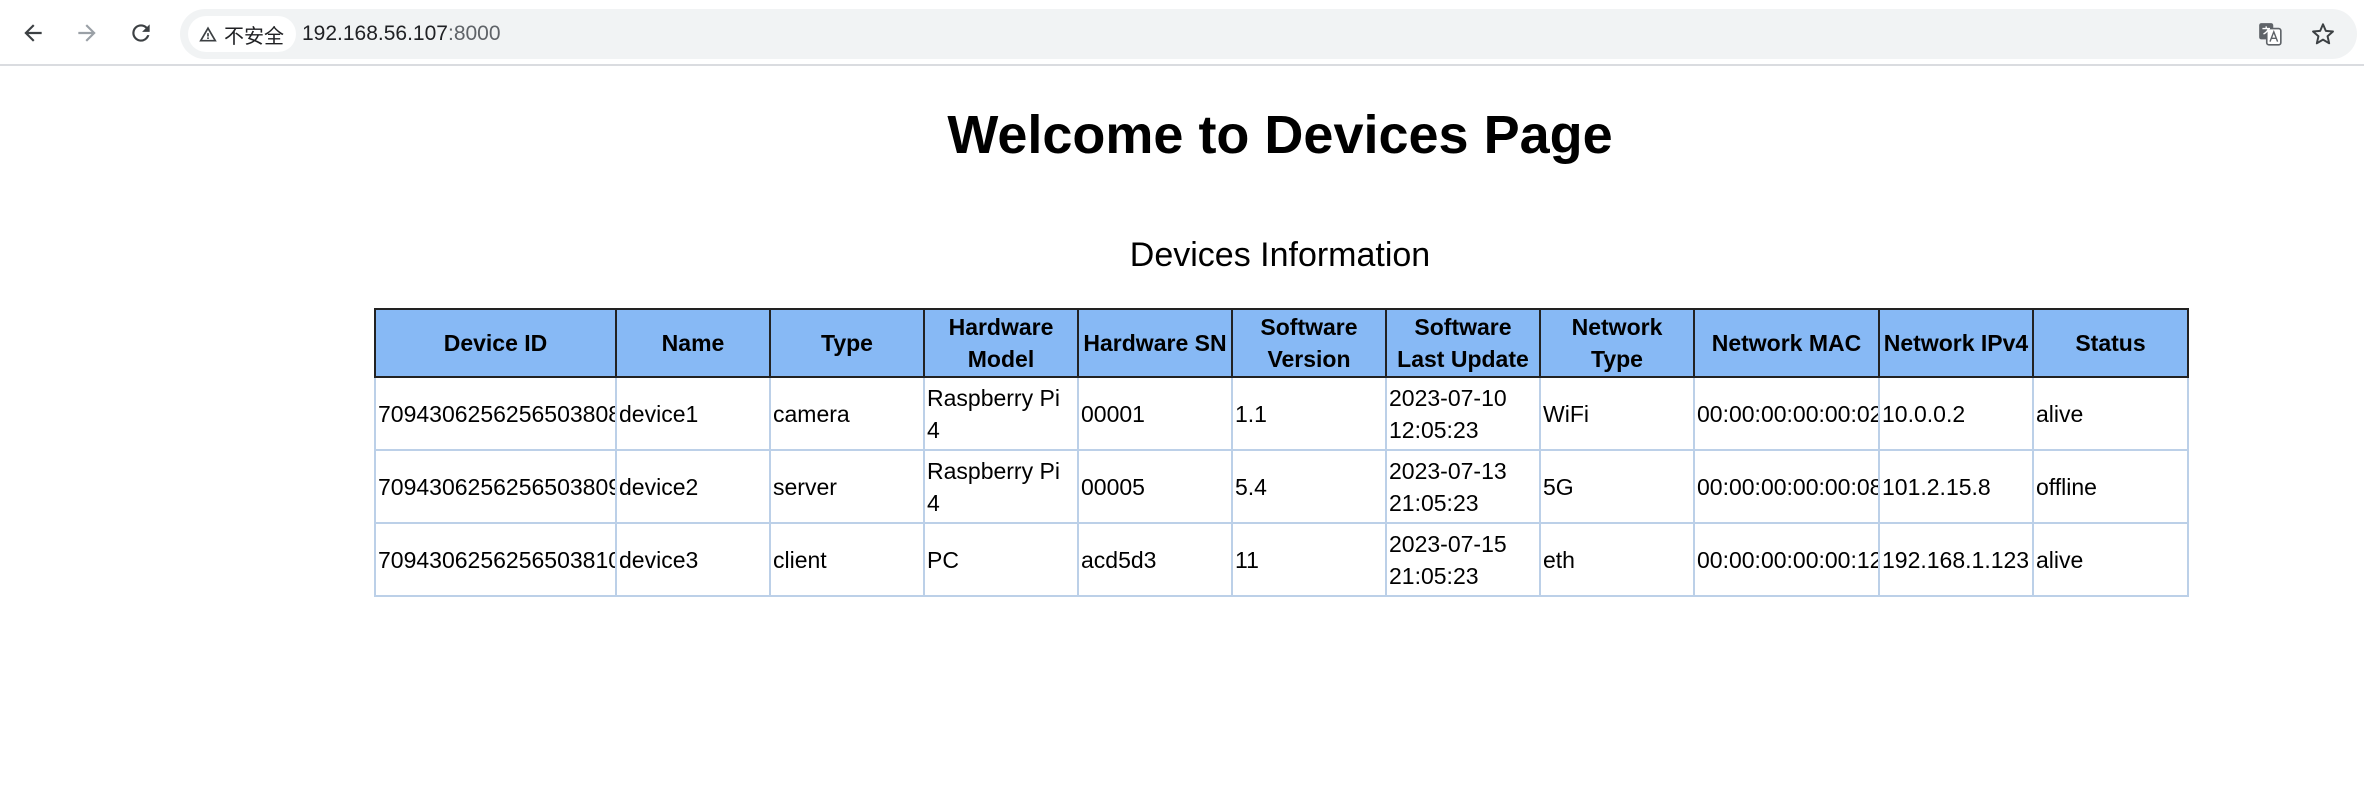 This screenshot has height=794, width=2364. I want to click on cell-device-id: 7094306256256503810, so click(495, 559).